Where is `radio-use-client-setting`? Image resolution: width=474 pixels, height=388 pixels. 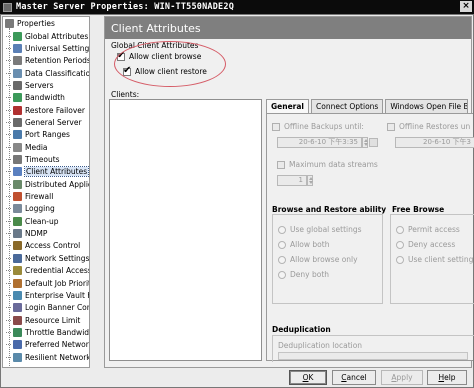
radio-use-client-setting is located at coordinates (400, 259).